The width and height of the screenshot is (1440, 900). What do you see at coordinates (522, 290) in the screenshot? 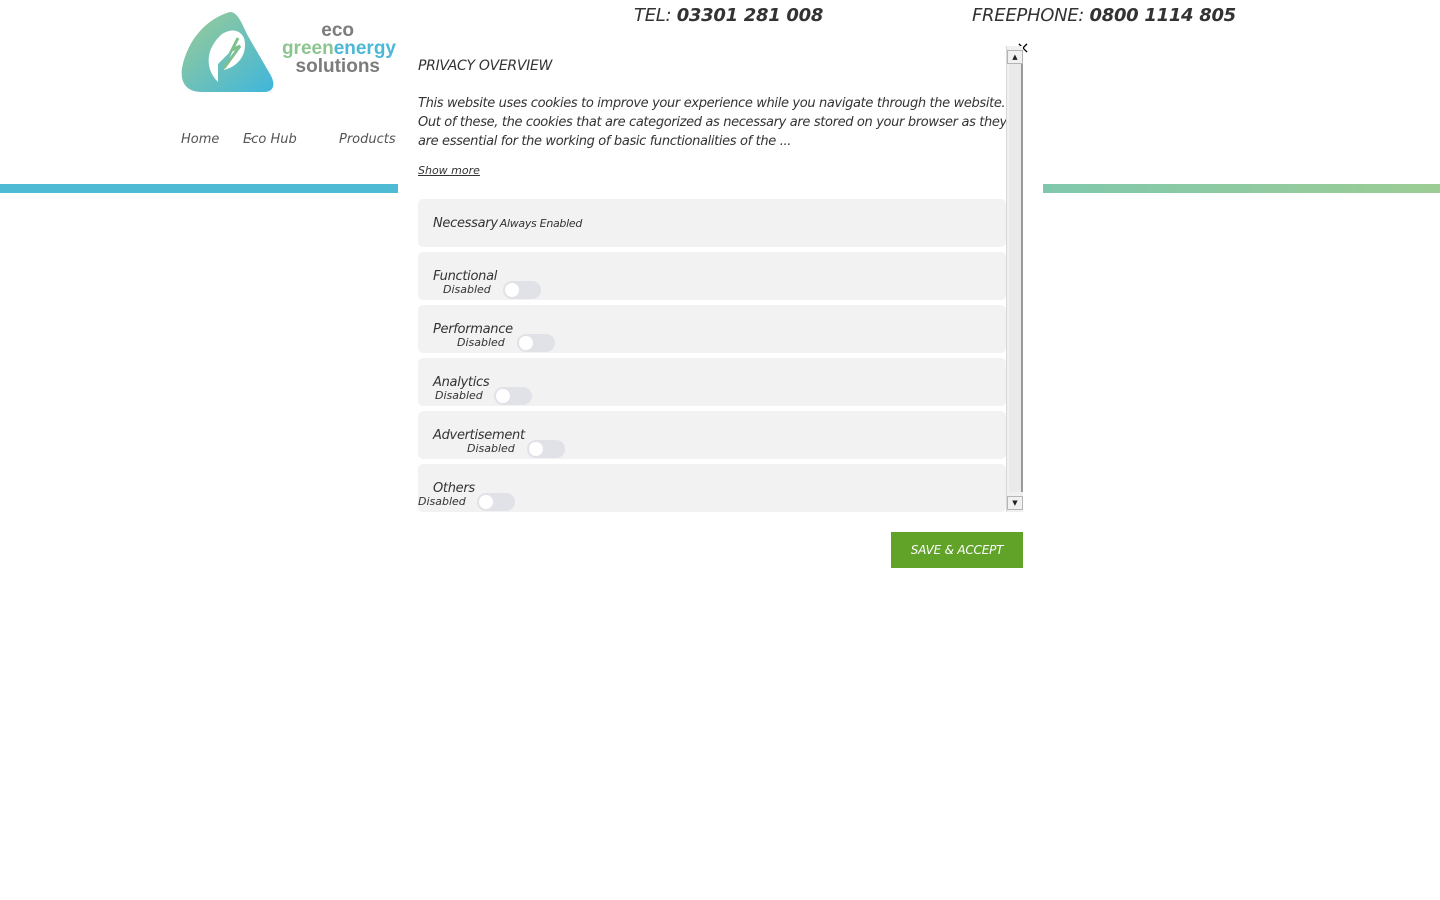
I see `functional-toggle` at bounding box center [522, 290].